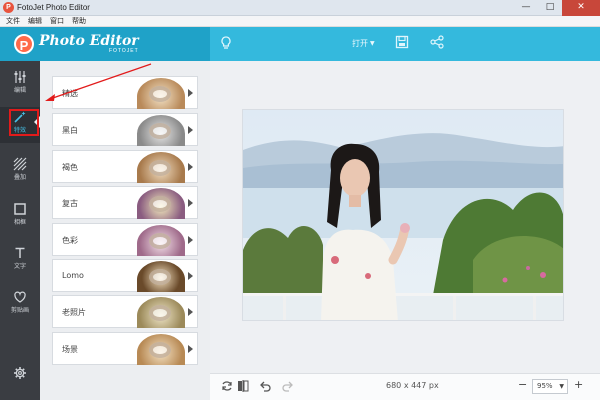 The width and height of the screenshot is (600, 400). Describe the element at coordinates (125, 239) in the screenshot. I see `effect-item-color: 色彩` at that location.